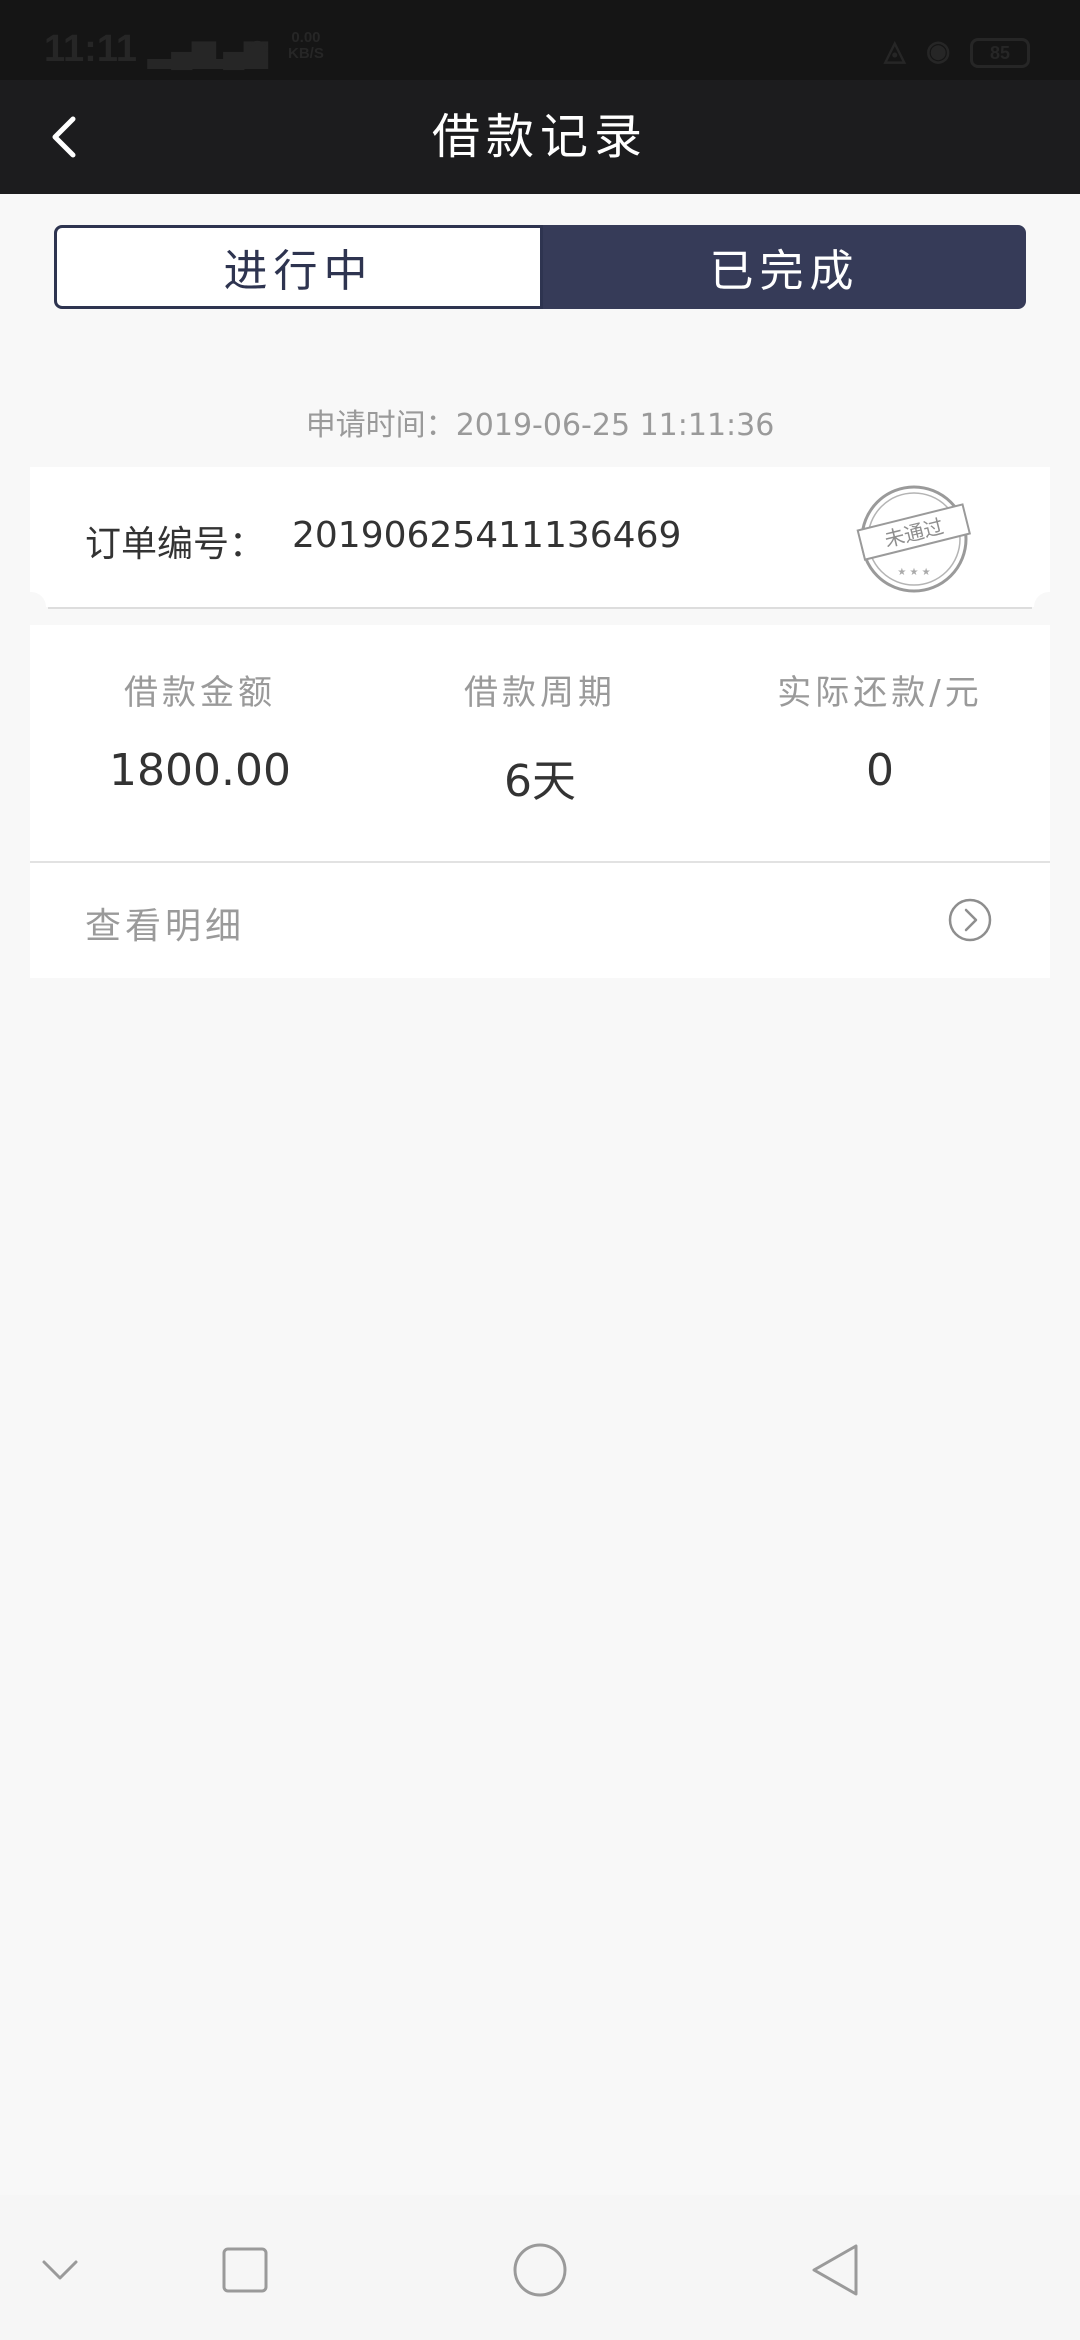  I want to click on apply-time: 申请时间：2019-06-25 11:11:36, so click(540, 424).